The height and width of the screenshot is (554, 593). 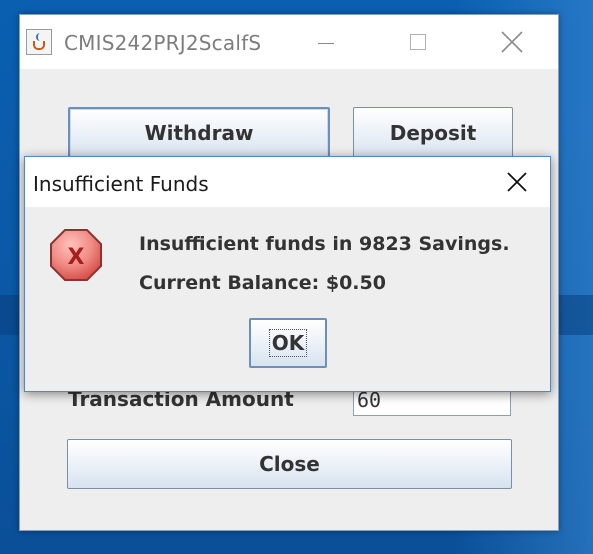 I want to click on maximize-button, so click(x=419, y=42).